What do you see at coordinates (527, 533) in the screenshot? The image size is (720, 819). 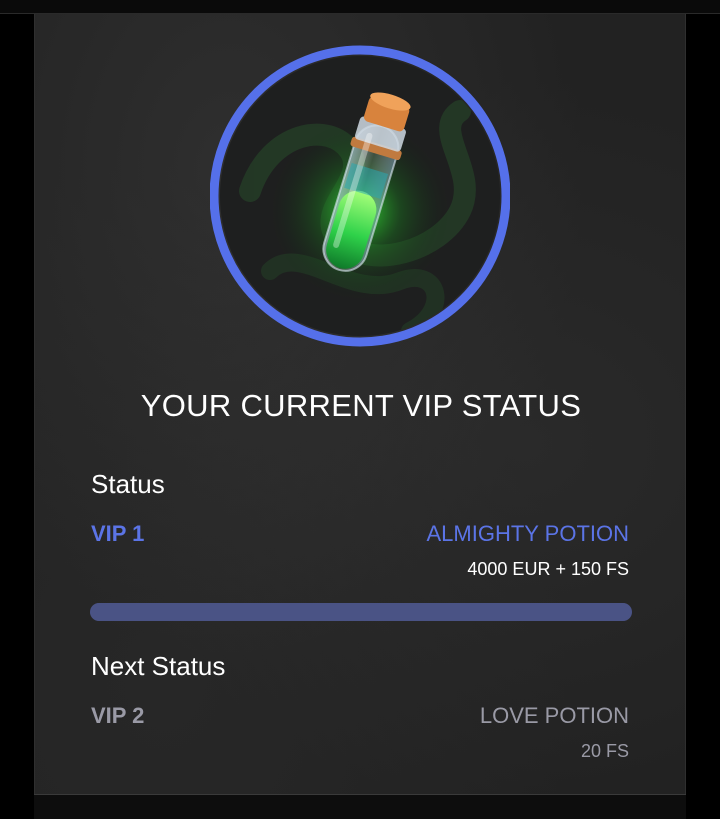 I see `current-reward-name: ALMIGHTY POTION` at bounding box center [527, 533].